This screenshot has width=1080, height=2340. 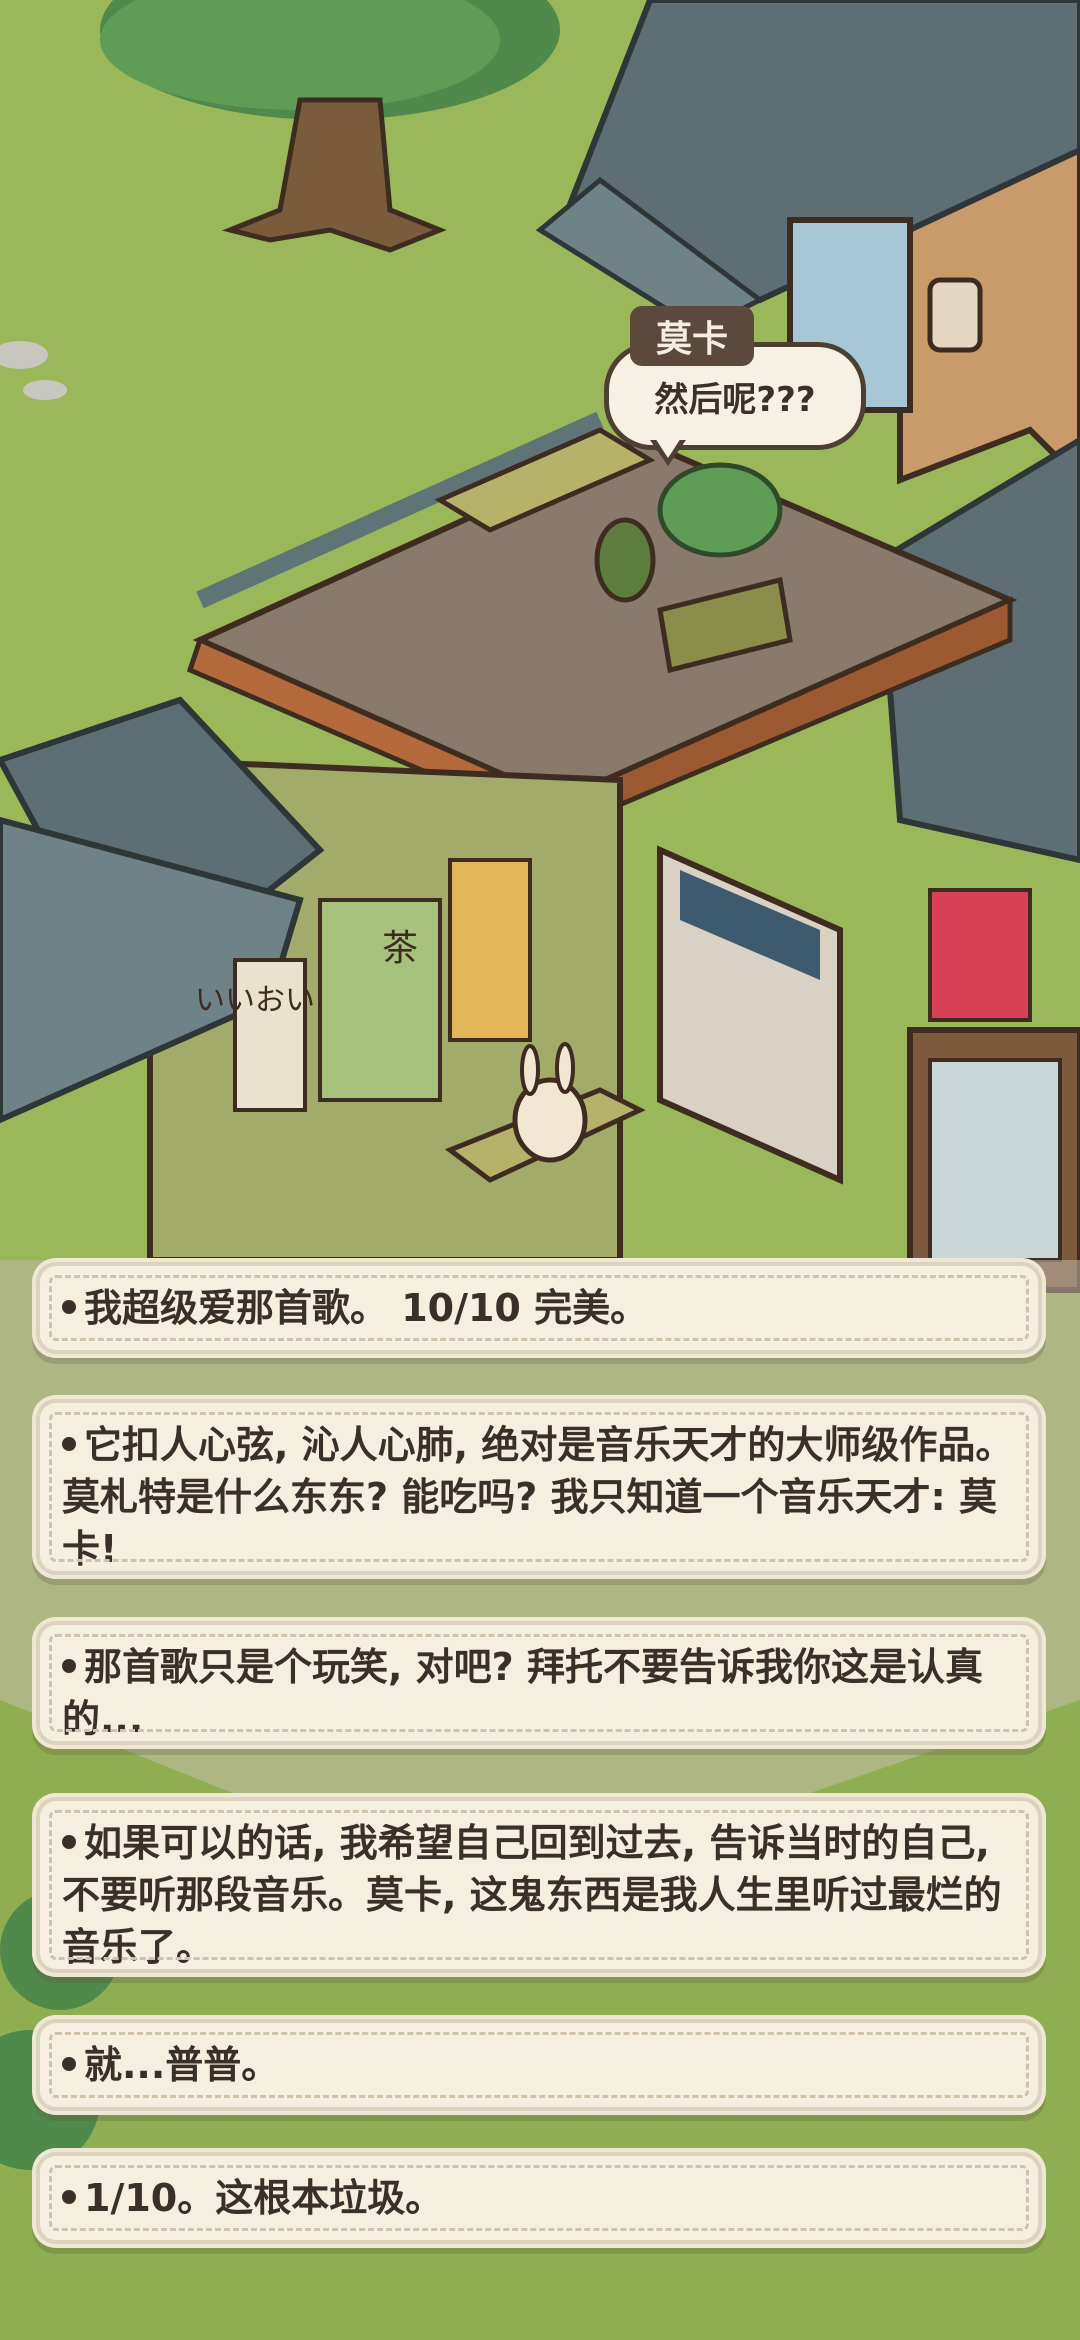 What do you see at coordinates (182, 2065) in the screenshot?
I see `choice-text: 就...普普。` at bounding box center [182, 2065].